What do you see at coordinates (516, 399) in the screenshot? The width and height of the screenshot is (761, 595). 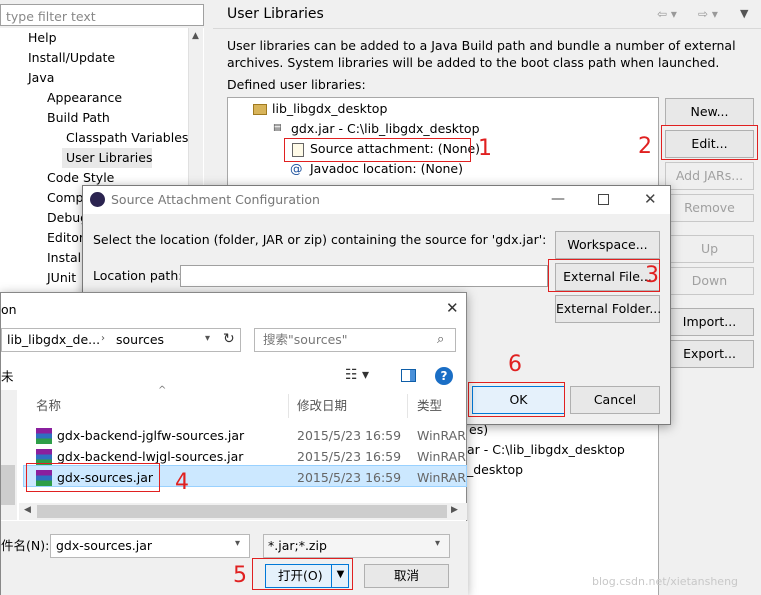 I see `step-6-highlight` at bounding box center [516, 399].